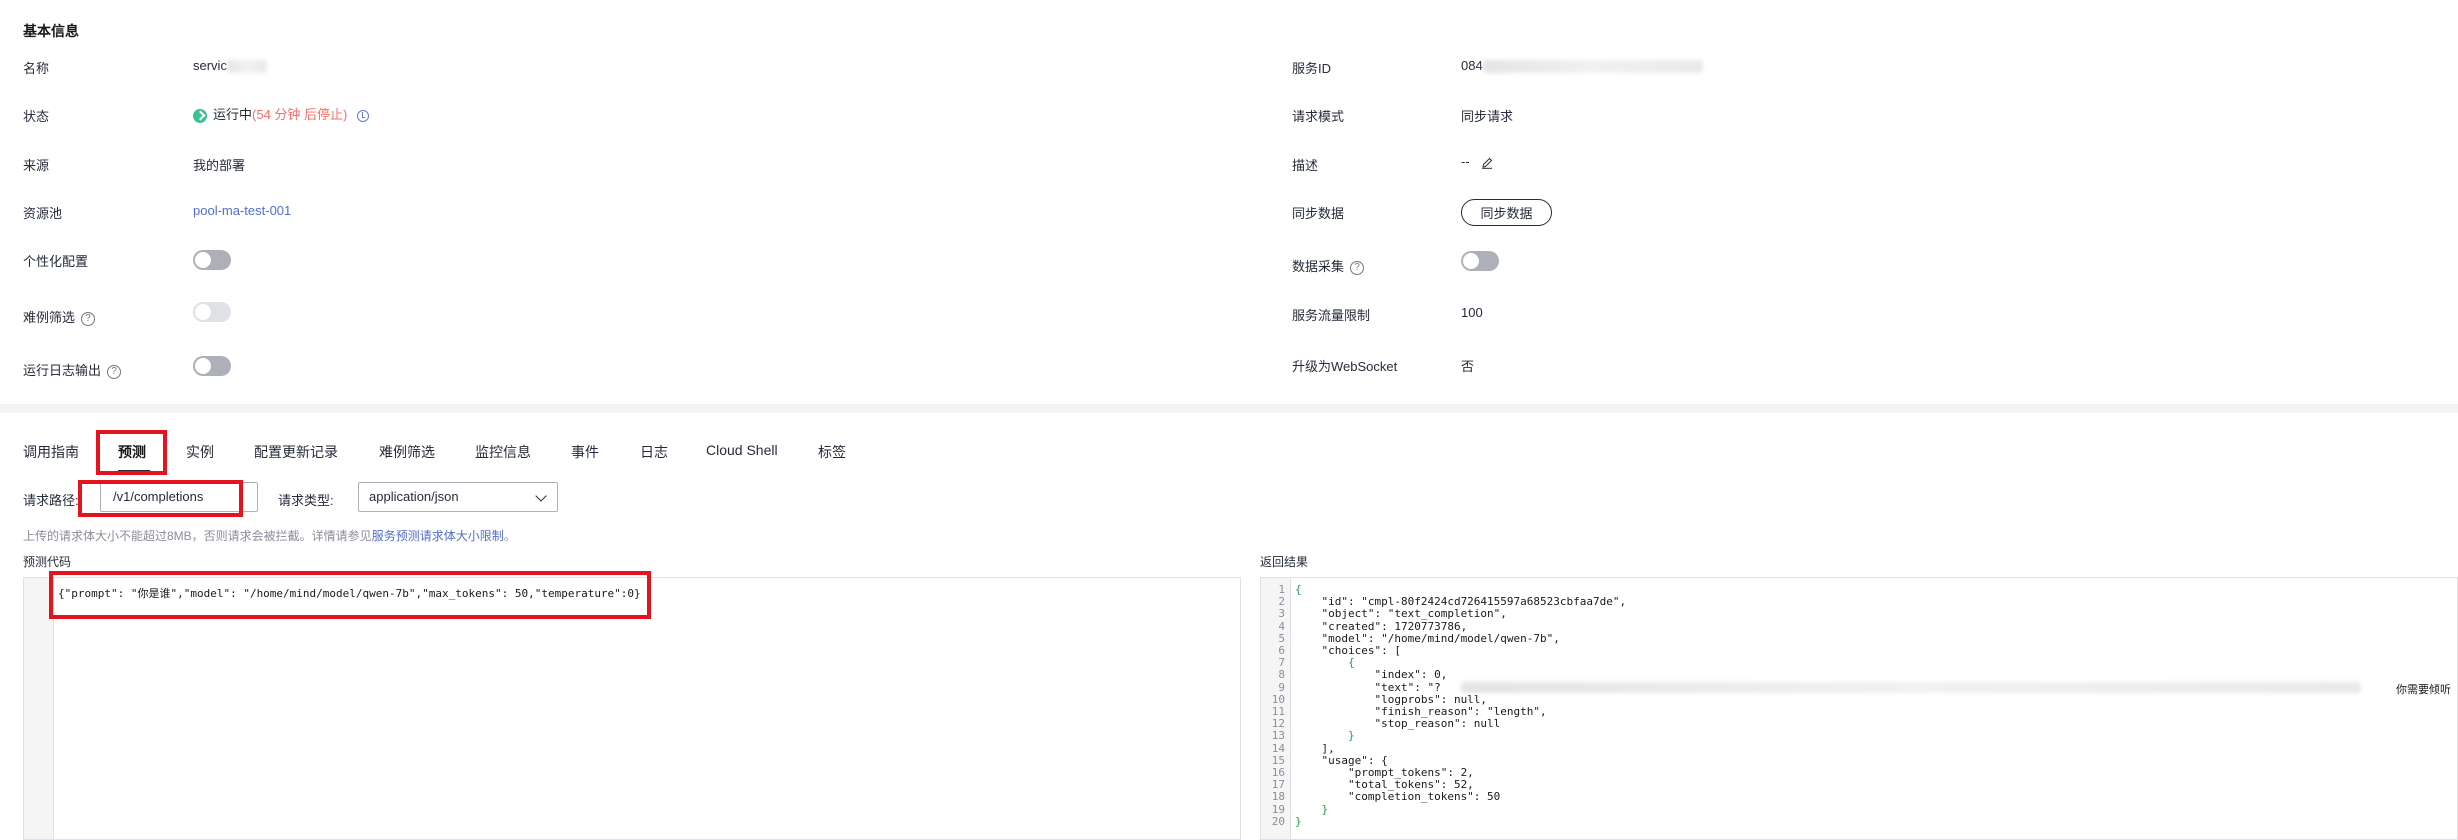 The image size is (2458, 840). What do you see at coordinates (414, 496) in the screenshot?
I see `content-type-value: application/json` at bounding box center [414, 496].